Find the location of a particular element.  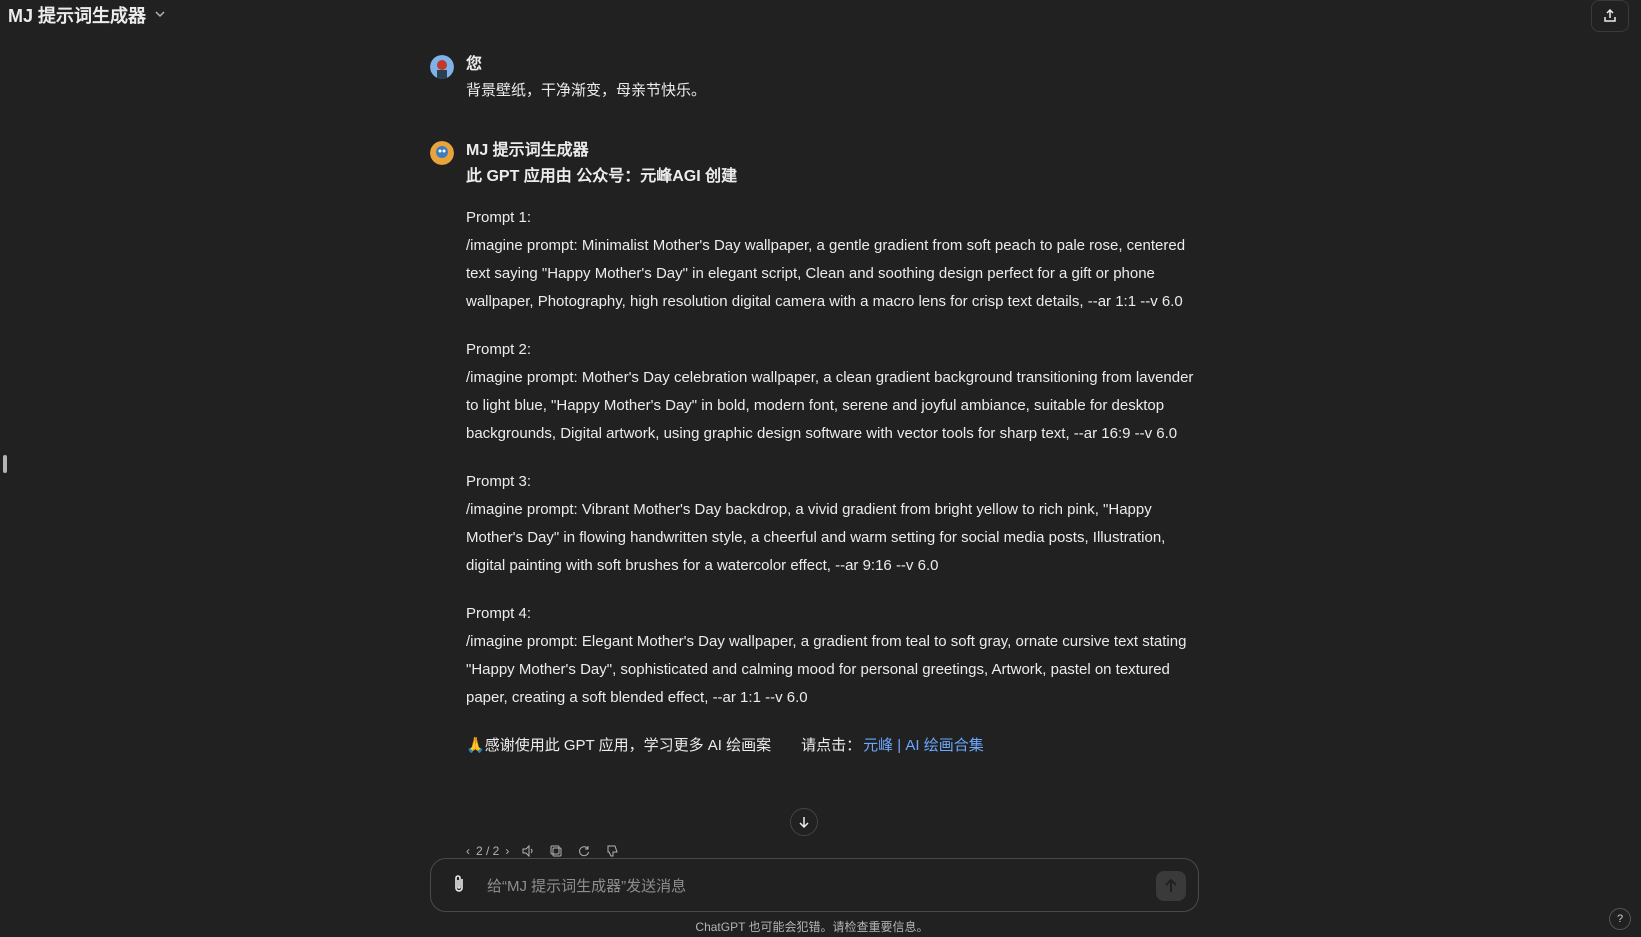

user-message: 您 背景壁纸，干净渐变，母亲节快乐。 is located at coordinates (815, 78).